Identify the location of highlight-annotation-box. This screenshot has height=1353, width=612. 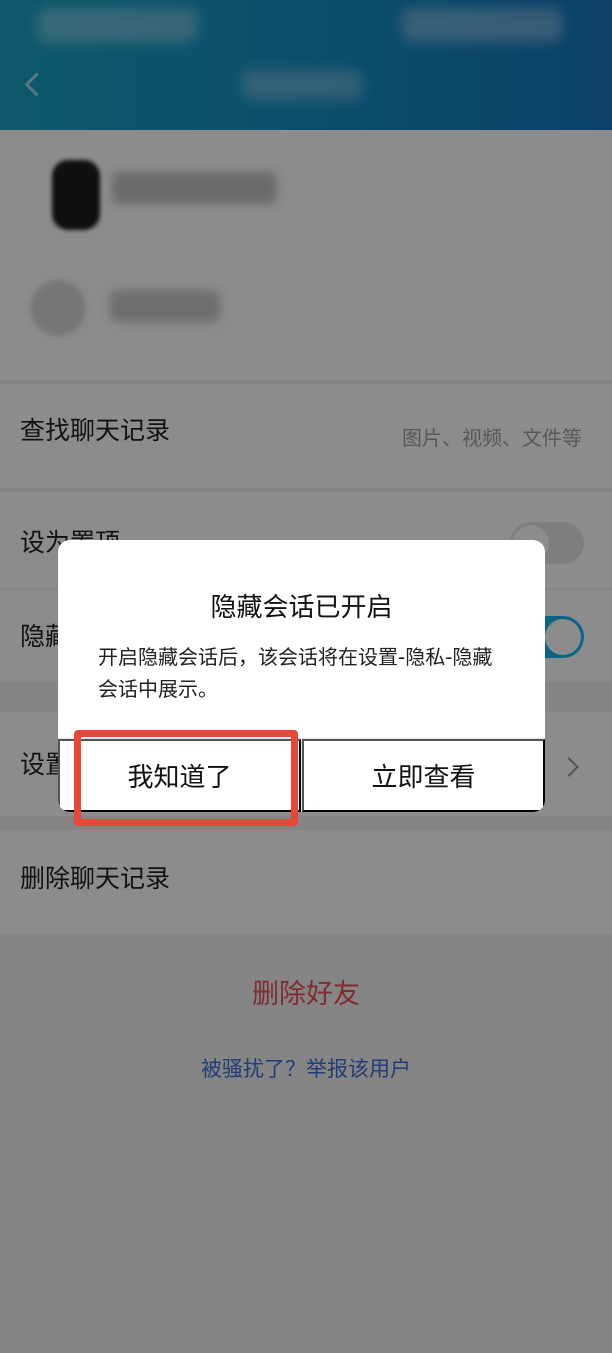
(186, 778).